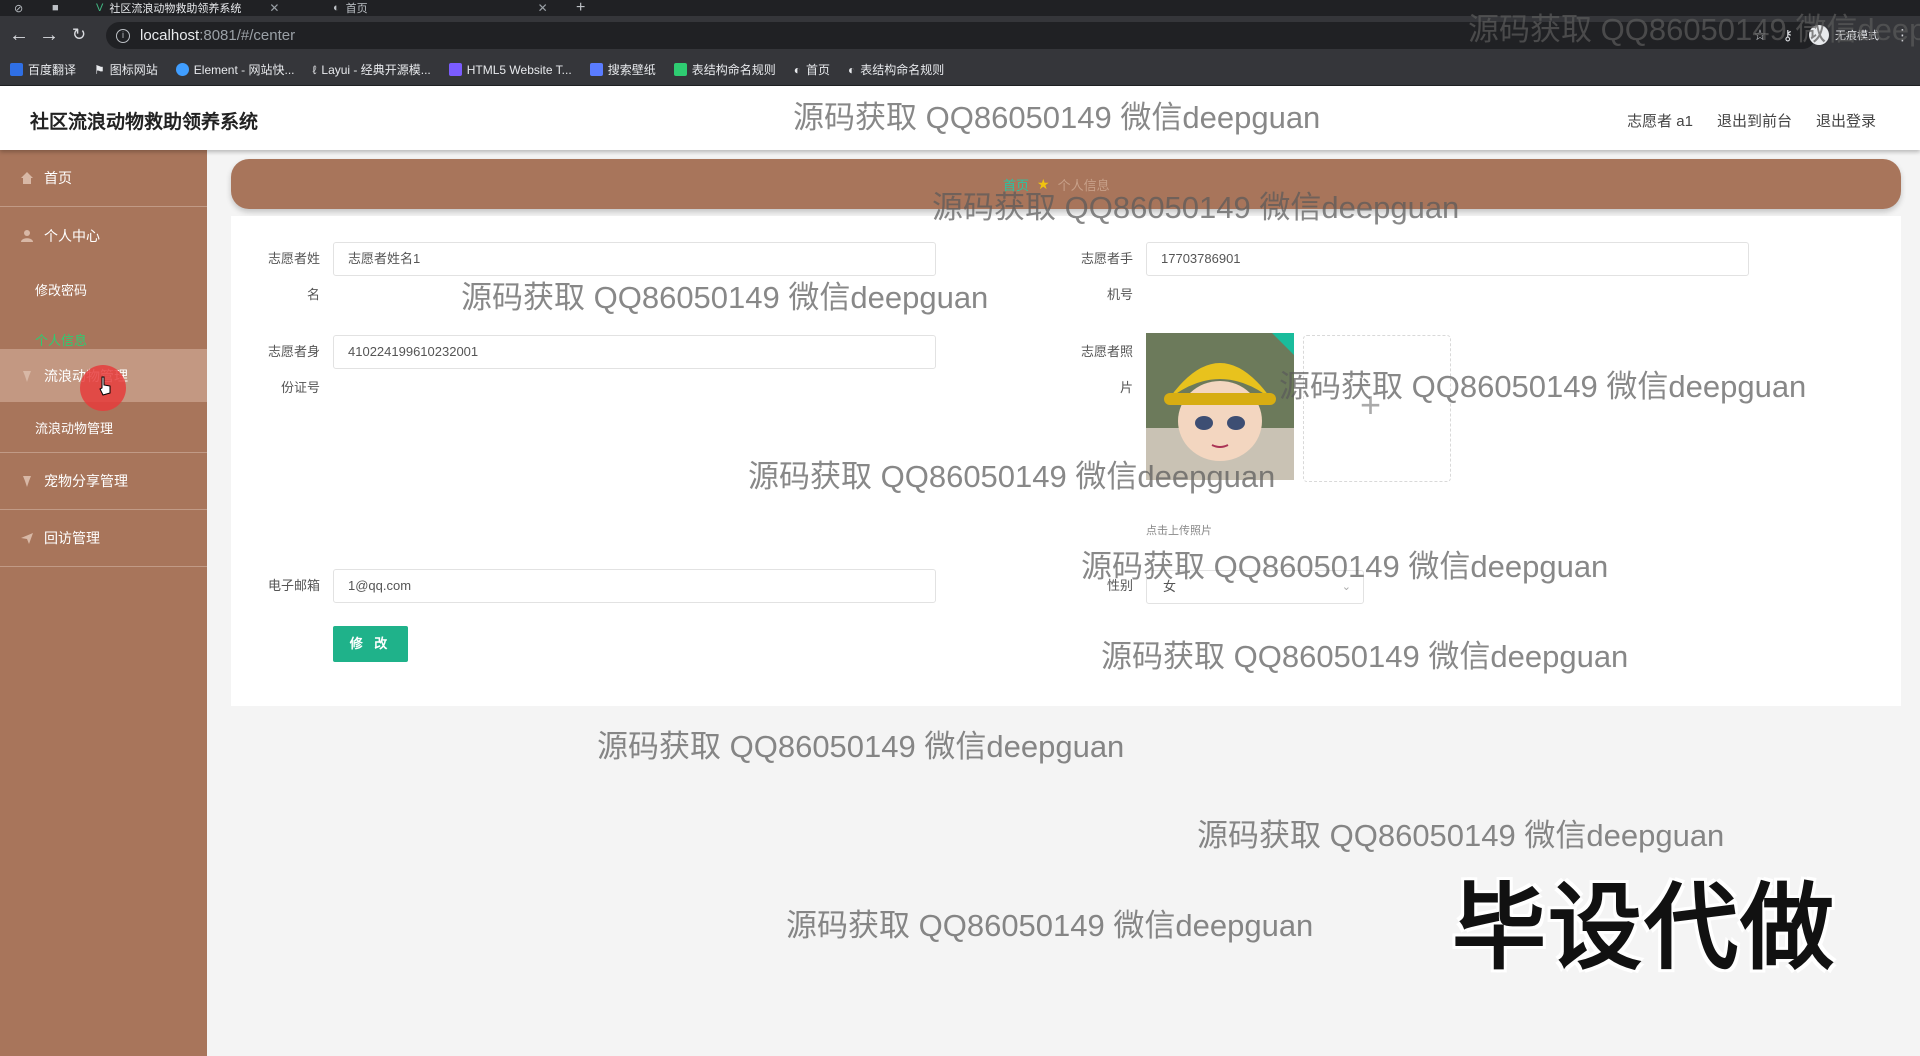 This screenshot has height=1056, width=1920. What do you see at coordinates (293, 276) in the screenshot?
I see `name-label: 志愿者姓名` at bounding box center [293, 276].